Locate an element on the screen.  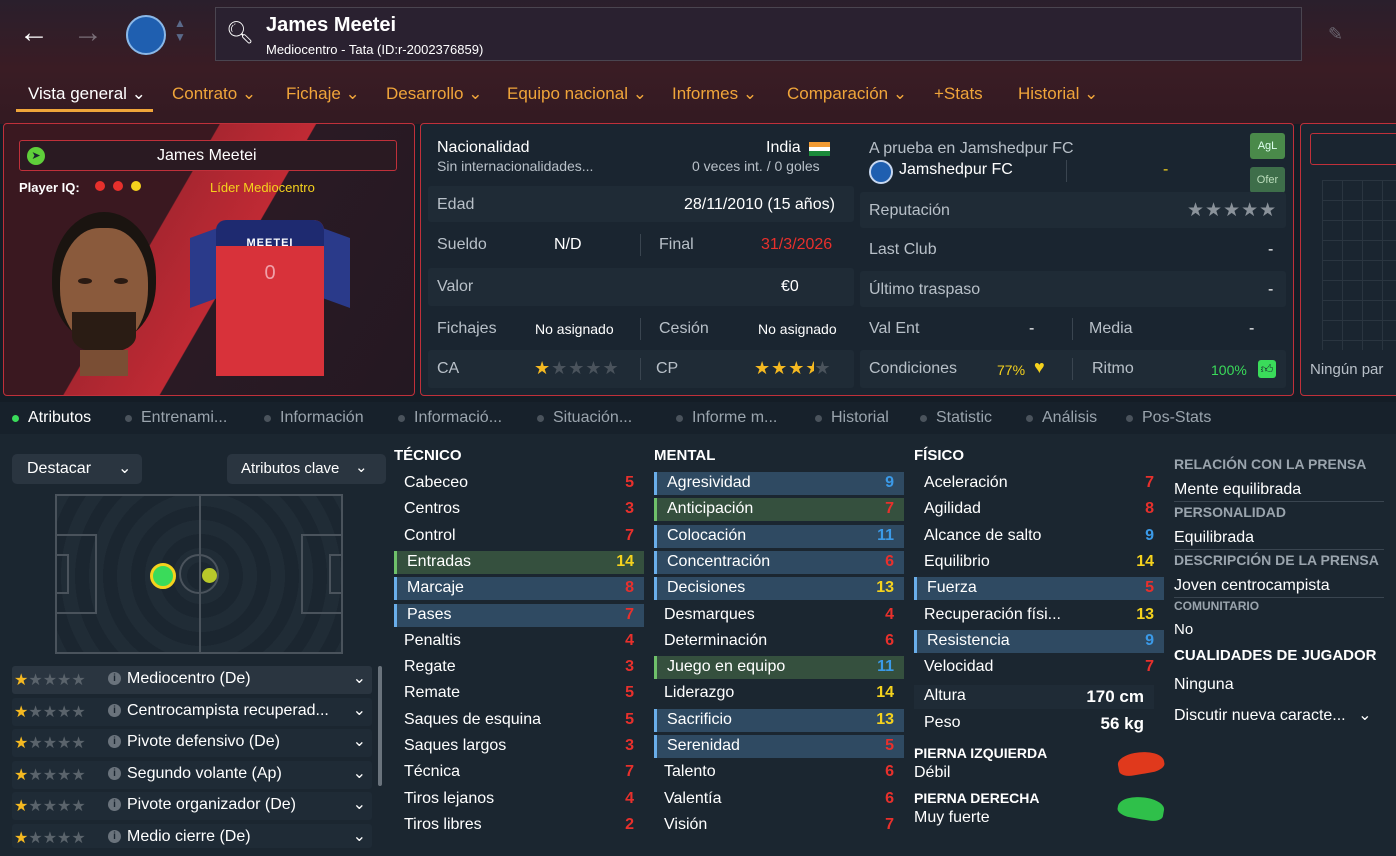
attribute-row: Velocidad 7 is located at coordinates (1039, 667).